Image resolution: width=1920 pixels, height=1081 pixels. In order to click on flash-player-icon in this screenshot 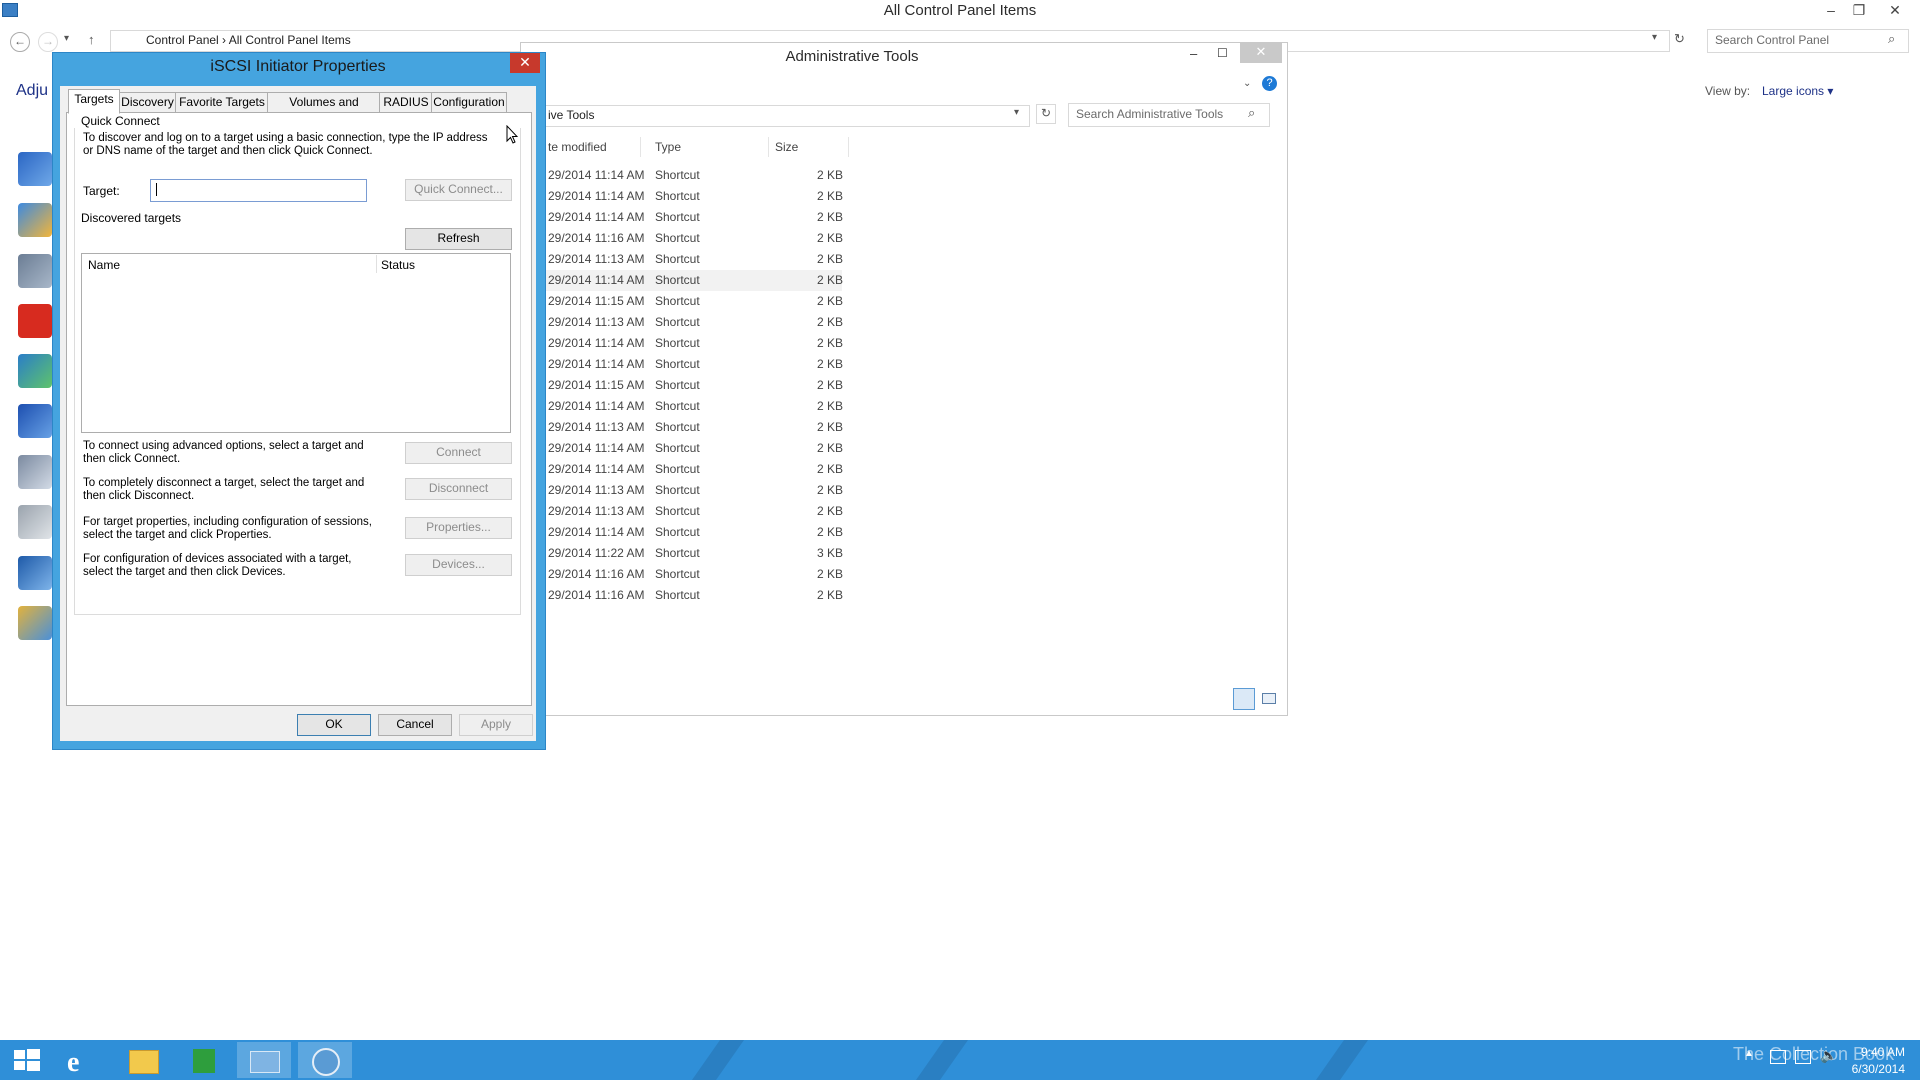, I will do `click(35, 321)`.